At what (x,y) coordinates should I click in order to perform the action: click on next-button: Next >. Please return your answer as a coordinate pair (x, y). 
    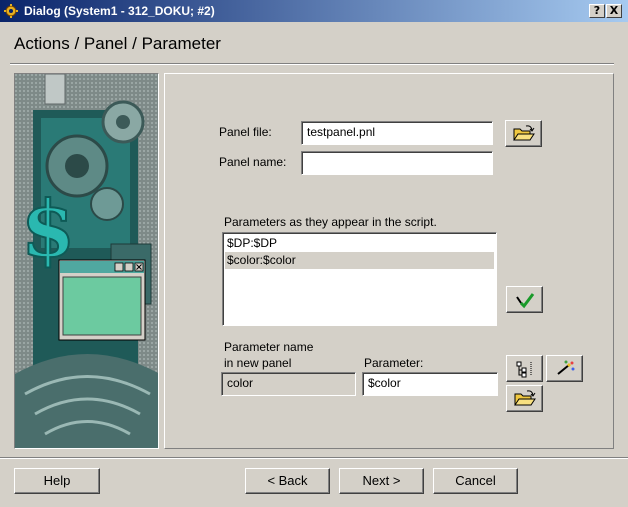
    Looking at the image, I should click on (381, 481).